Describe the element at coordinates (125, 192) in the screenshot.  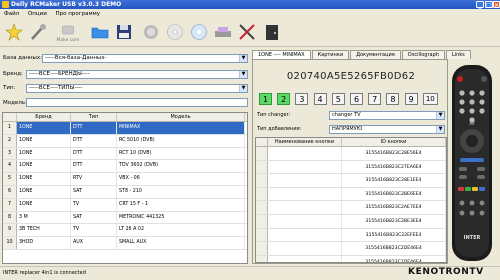
I see `table-row: 6 1ONE SAT ST8 - 210` at that location.